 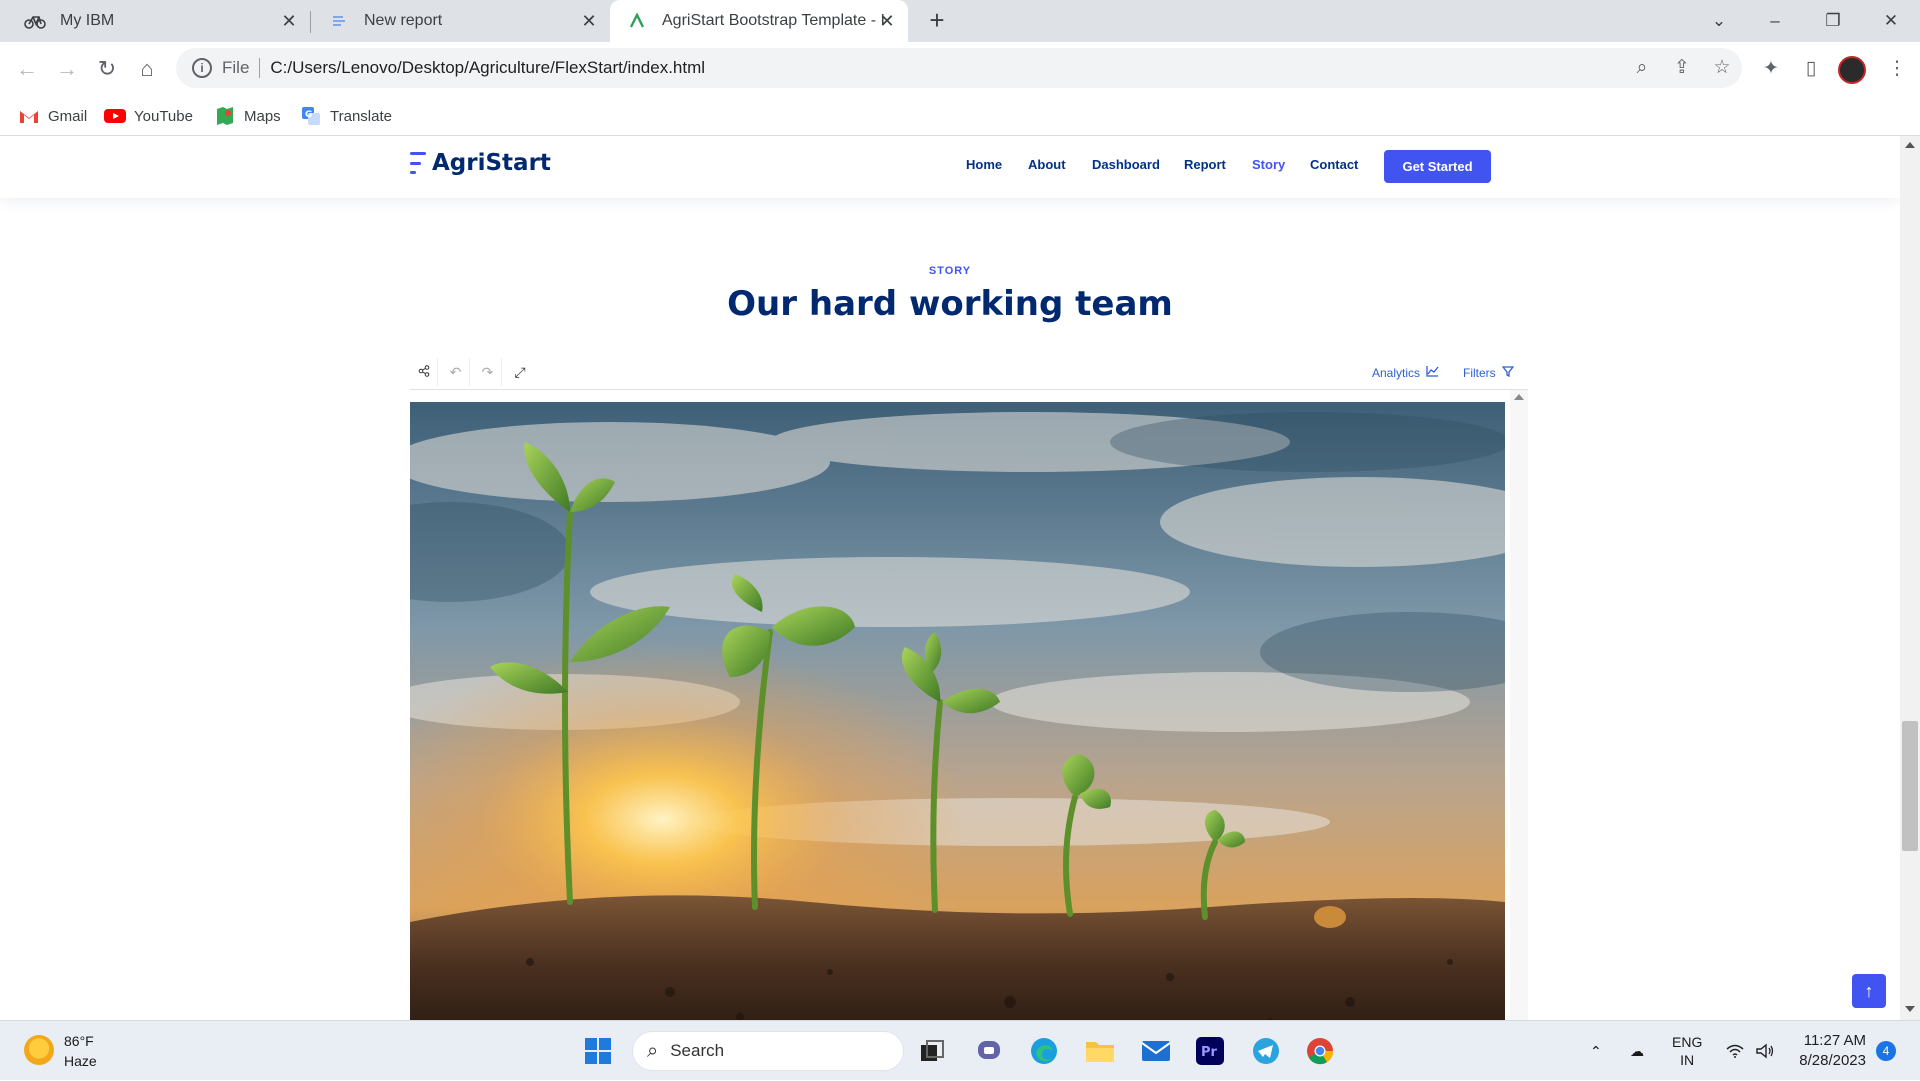 What do you see at coordinates (950, 271) in the screenshot?
I see `section-subtitle: STORY` at bounding box center [950, 271].